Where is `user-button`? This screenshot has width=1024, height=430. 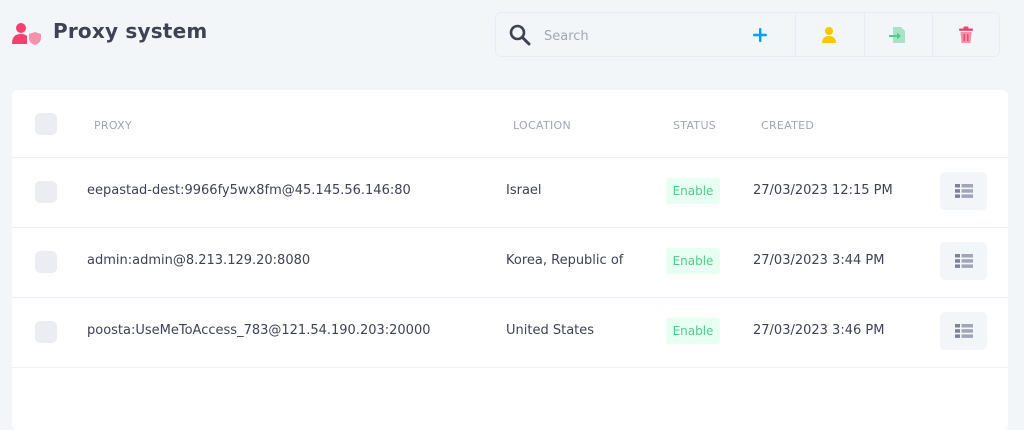
user-button is located at coordinates (829, 34).